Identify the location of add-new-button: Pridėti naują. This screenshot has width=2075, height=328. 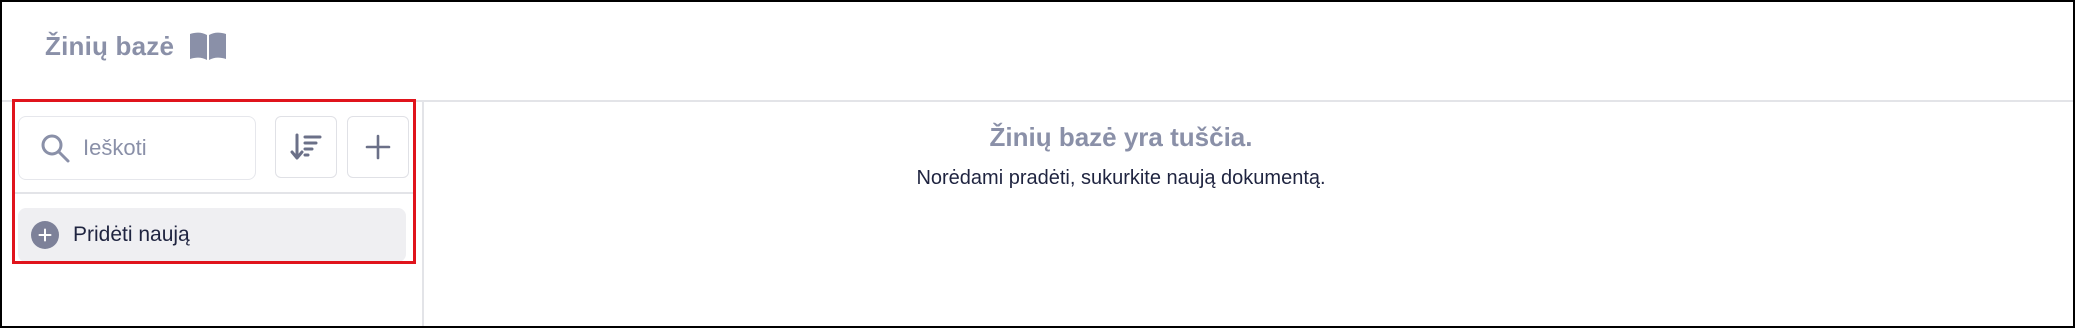
(212, 235).